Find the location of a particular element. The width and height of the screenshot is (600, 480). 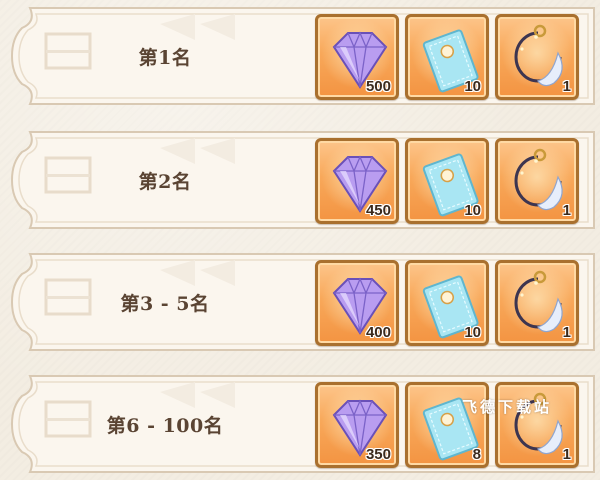

watermark-text: 飞德下载站 is located at coordinates (507, 407).